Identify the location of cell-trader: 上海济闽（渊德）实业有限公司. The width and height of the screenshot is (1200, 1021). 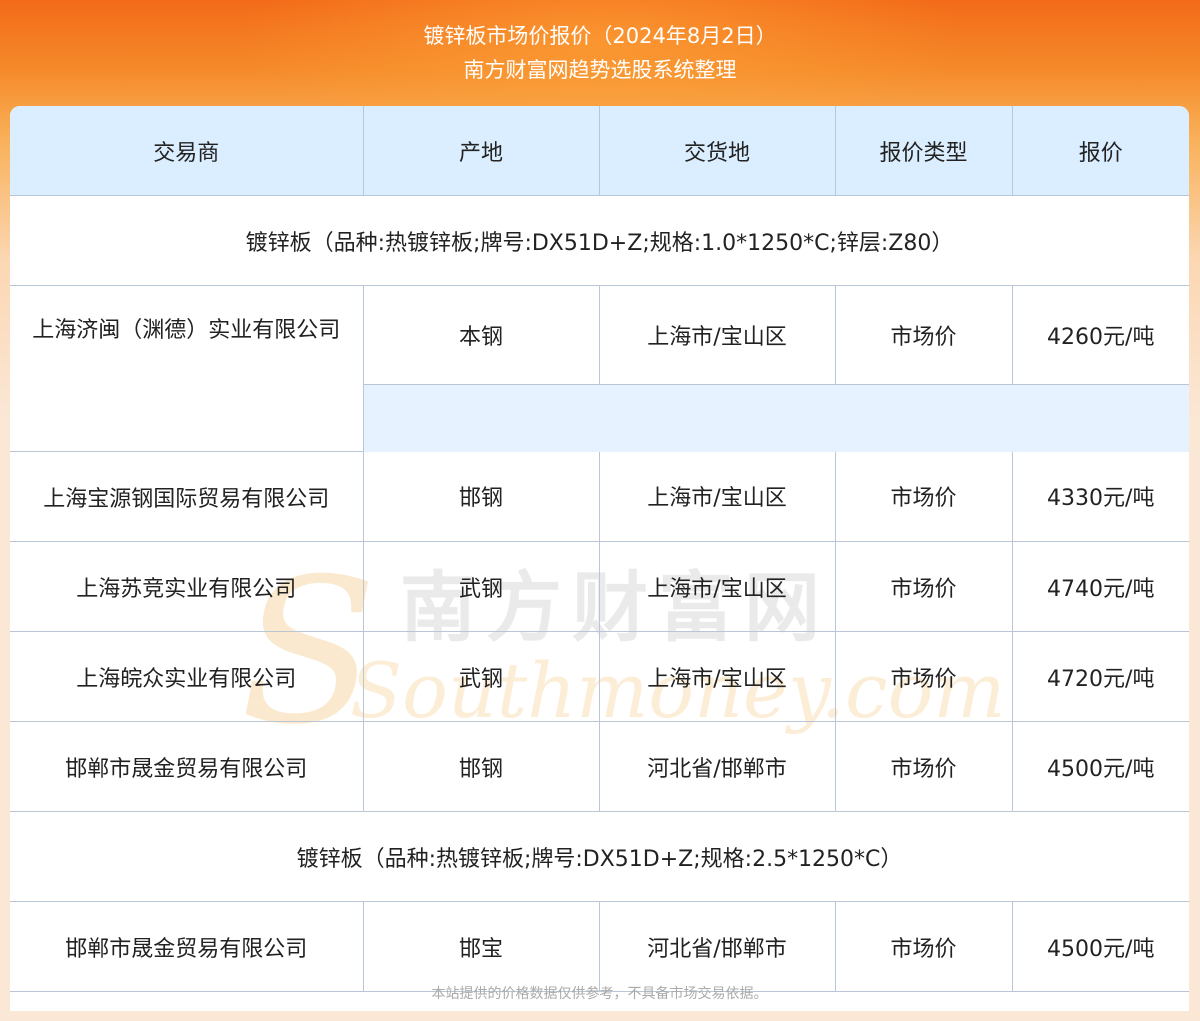
(187, 368).